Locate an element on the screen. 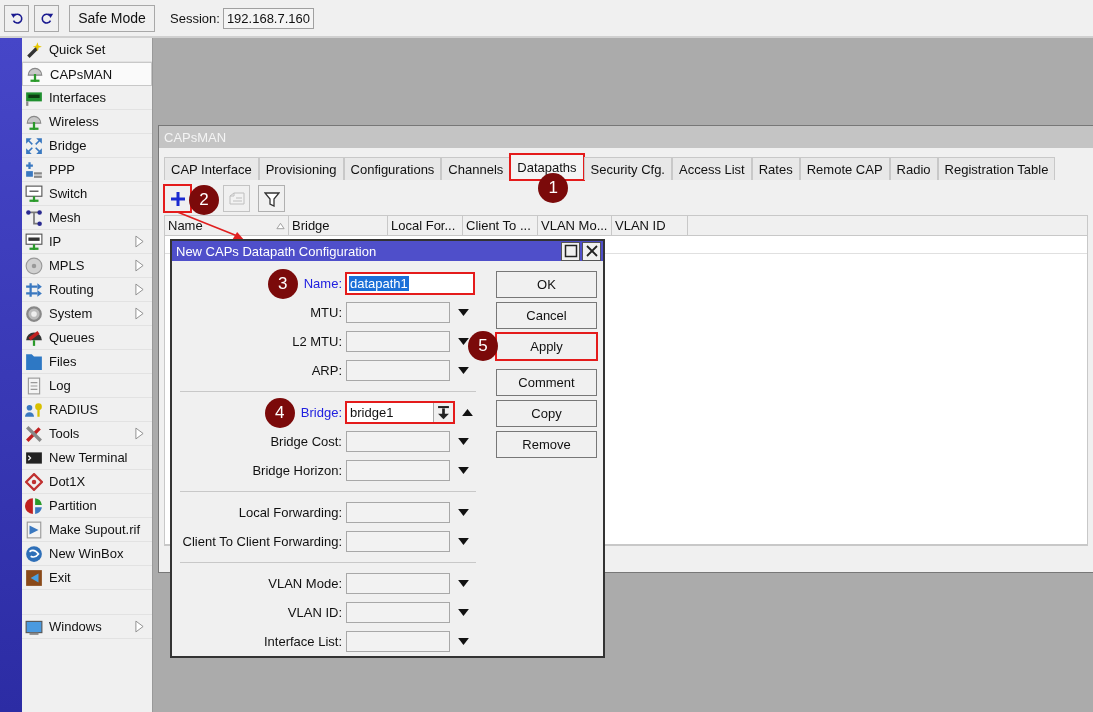 The width and height of the screenshot is (1093, 712). dialog-button: Remove is located at coordinates (546, 444).